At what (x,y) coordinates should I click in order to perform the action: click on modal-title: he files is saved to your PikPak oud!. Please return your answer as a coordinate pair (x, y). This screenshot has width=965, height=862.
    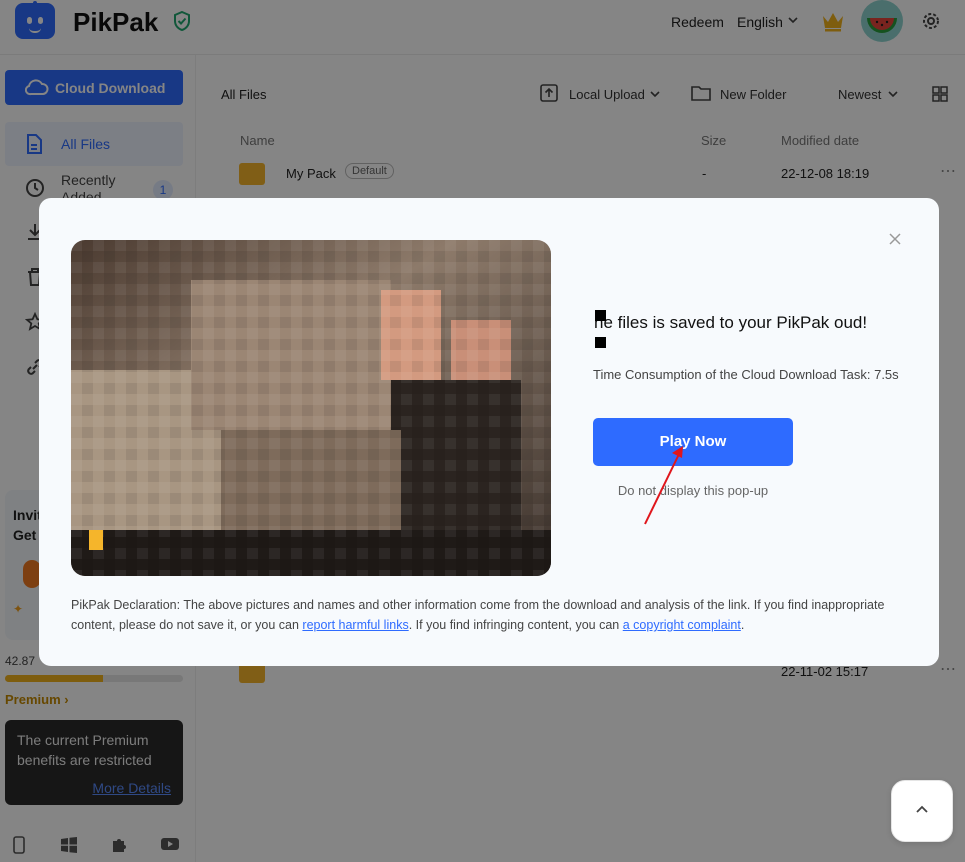
    Looking at the image, I should click on (744, 329).